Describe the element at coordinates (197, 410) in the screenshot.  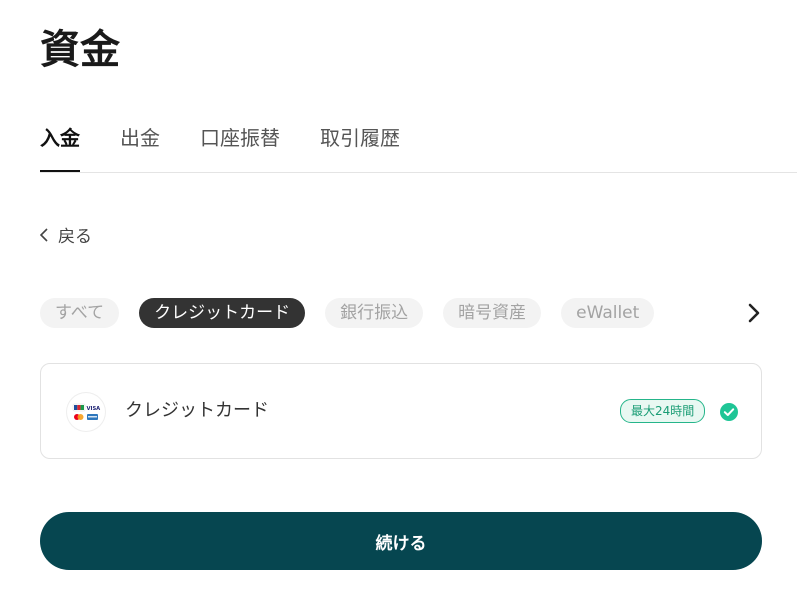
I see `payment-method-name: クレジットカード` at that location.